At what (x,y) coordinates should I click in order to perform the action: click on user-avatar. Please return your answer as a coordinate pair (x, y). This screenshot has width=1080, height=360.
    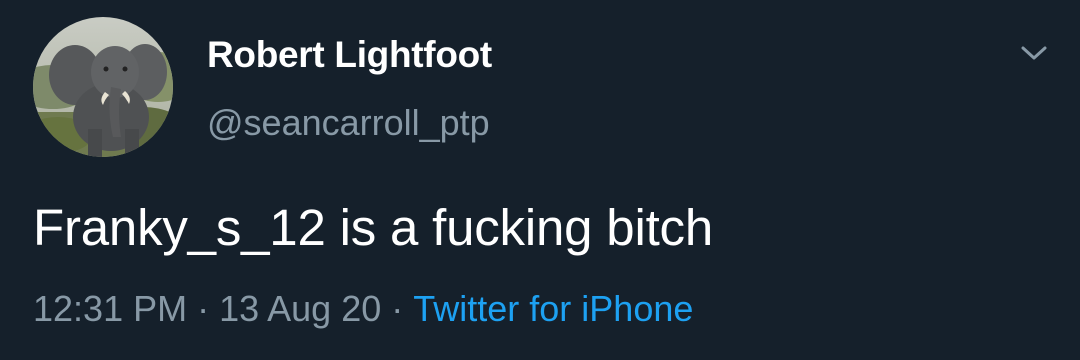
    Looking at the image, I should click on (103, 87).